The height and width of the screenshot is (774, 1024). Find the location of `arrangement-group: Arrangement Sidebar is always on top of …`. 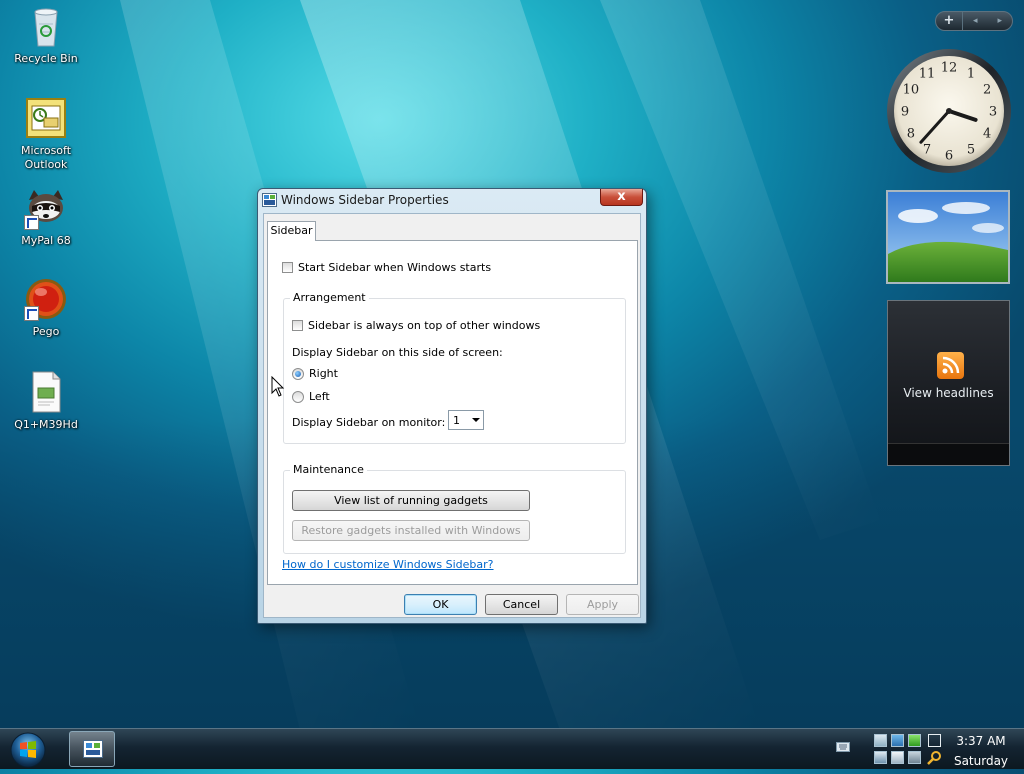

arrangement-group: Arrangement Sidebar is always on top of … is located at coordinates (454, 367).